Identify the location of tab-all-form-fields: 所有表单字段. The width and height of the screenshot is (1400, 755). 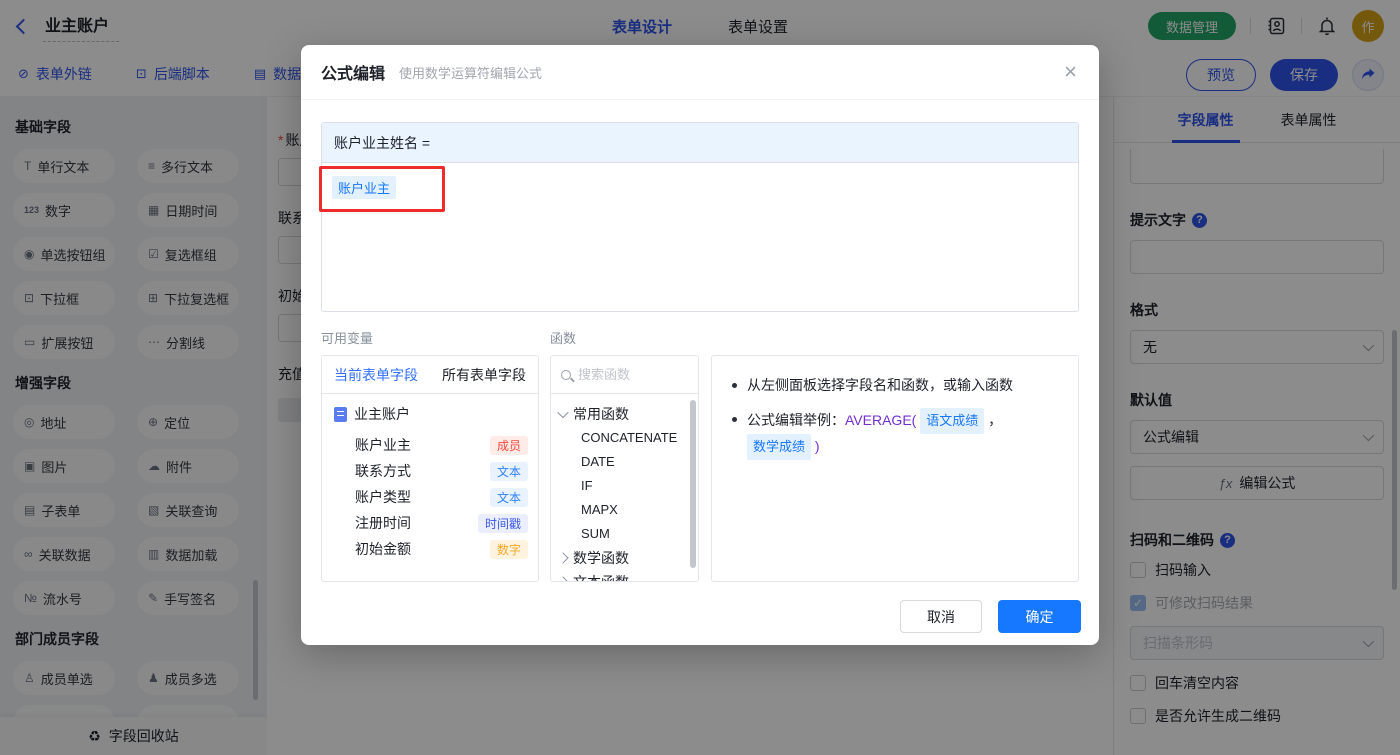
(484, 375).